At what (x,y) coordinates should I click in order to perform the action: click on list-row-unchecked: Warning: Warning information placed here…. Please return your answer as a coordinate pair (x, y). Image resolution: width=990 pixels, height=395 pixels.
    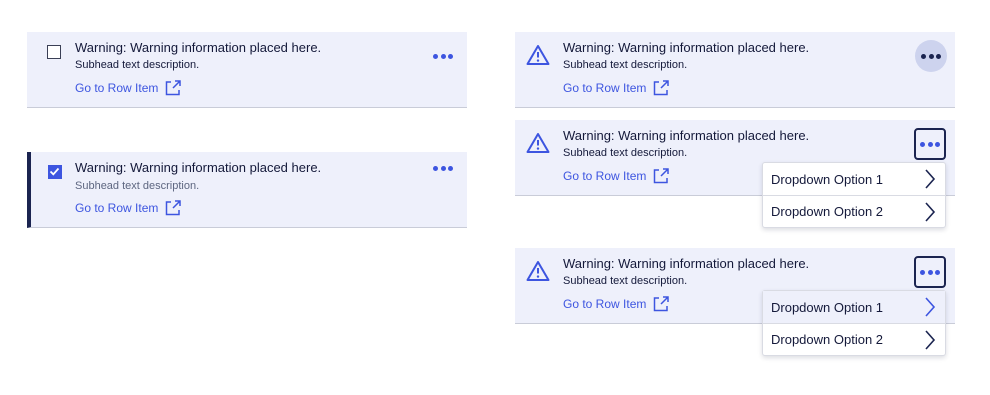
    Looking at the image, I should click on (247, 70).